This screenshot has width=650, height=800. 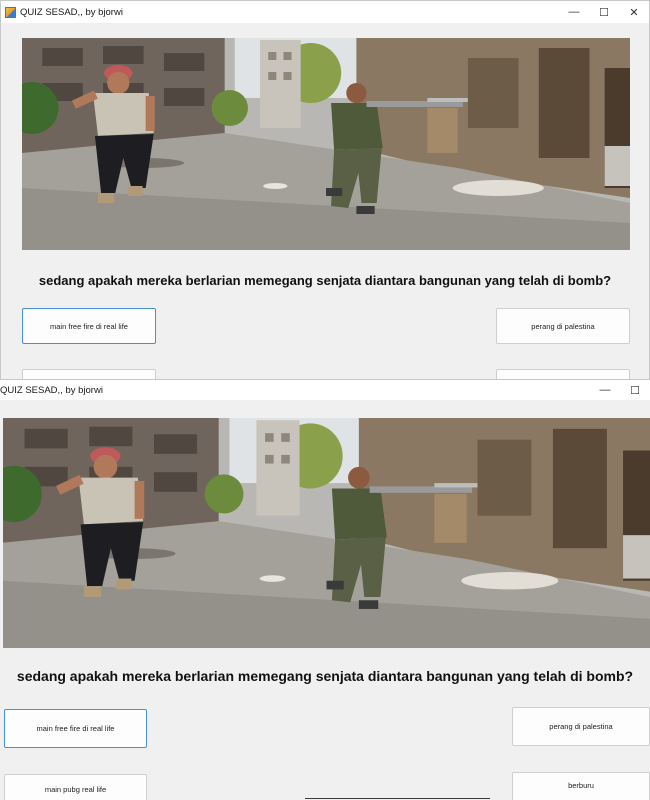 I want to click on title-bar: QUIZ SESAD,, by bjorwi — ☐, so click(x=325, y=390).